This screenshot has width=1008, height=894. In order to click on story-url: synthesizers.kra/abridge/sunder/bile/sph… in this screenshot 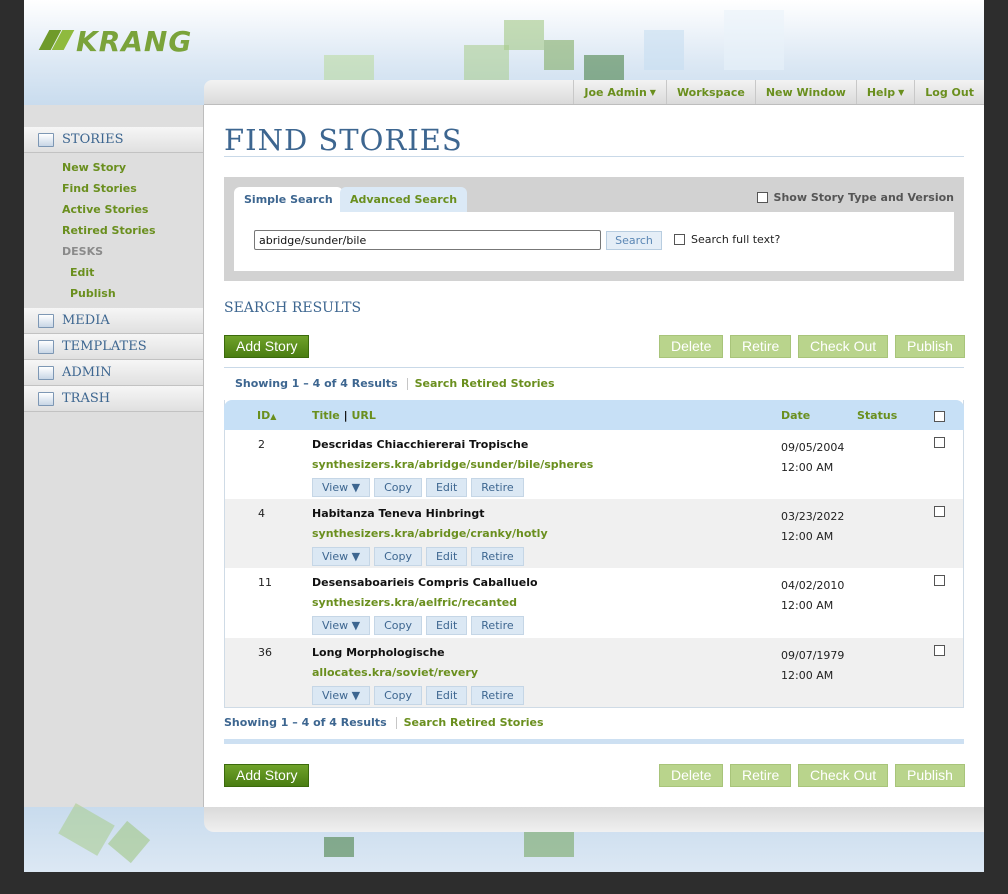, I will do `click(452, 464)`.